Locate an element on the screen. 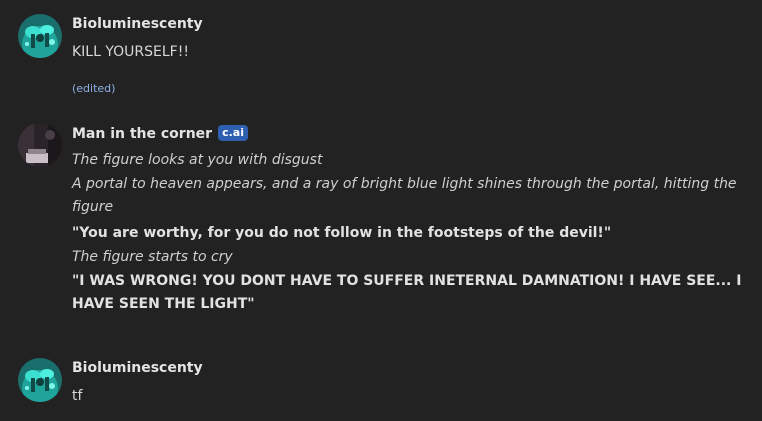 This screenshot has width=762, height=421. message-line: The figure looks at you with disgust is located at coordinates (197, 160).